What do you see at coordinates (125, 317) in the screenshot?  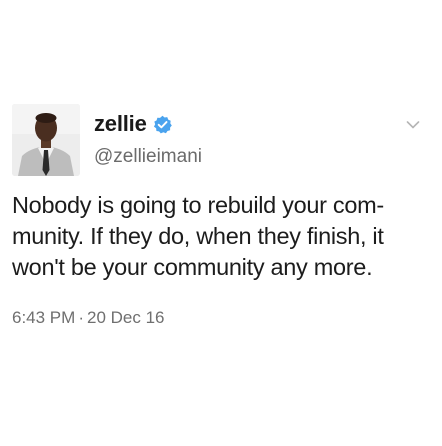 I see `tweet-date: 20 Dec 16` at bounding box center [125, 317].